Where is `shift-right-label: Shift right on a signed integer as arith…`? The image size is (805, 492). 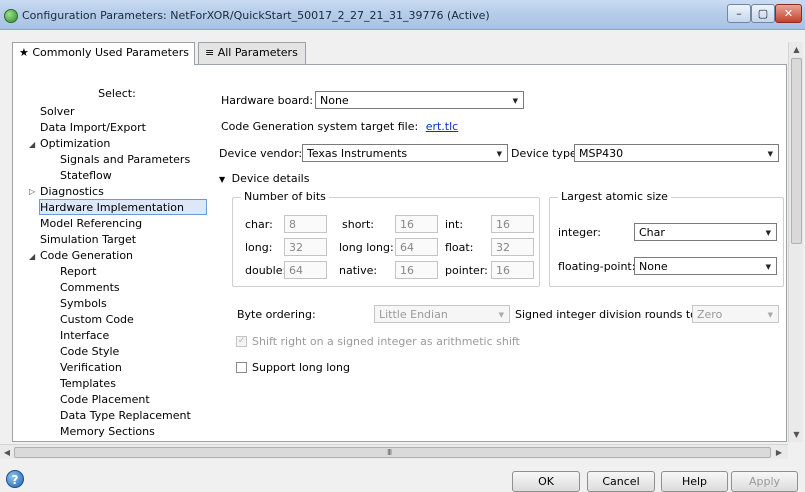 shift-right-label: Shift right on a signed integer as arith… is located at coordinates (386, 341).